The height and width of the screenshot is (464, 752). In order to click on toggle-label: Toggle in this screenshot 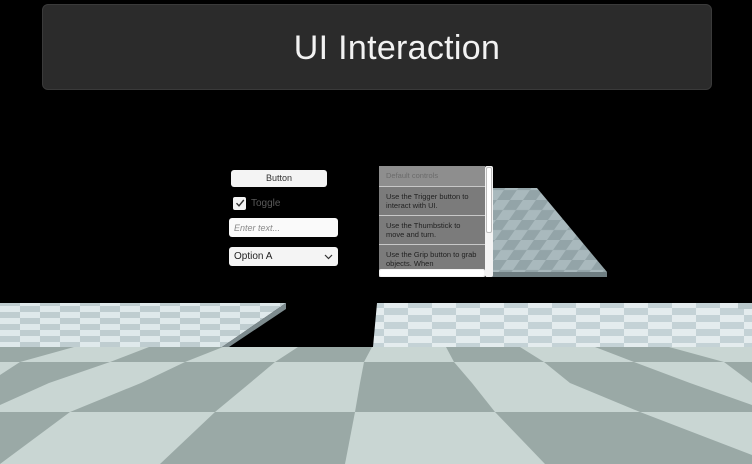, I will do `click(266, 203)`.